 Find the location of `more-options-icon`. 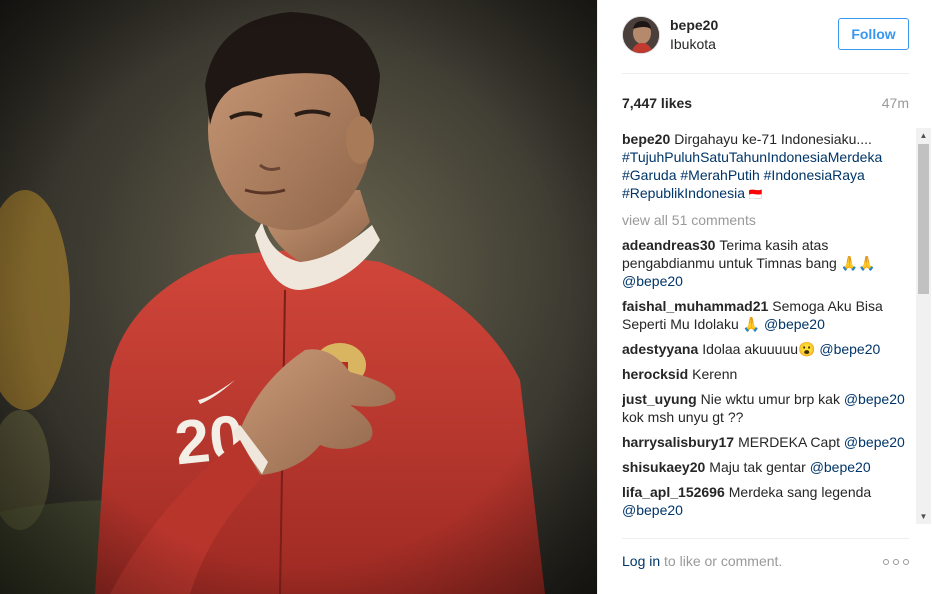

more-options-icon is located at coordinates (896, 562).